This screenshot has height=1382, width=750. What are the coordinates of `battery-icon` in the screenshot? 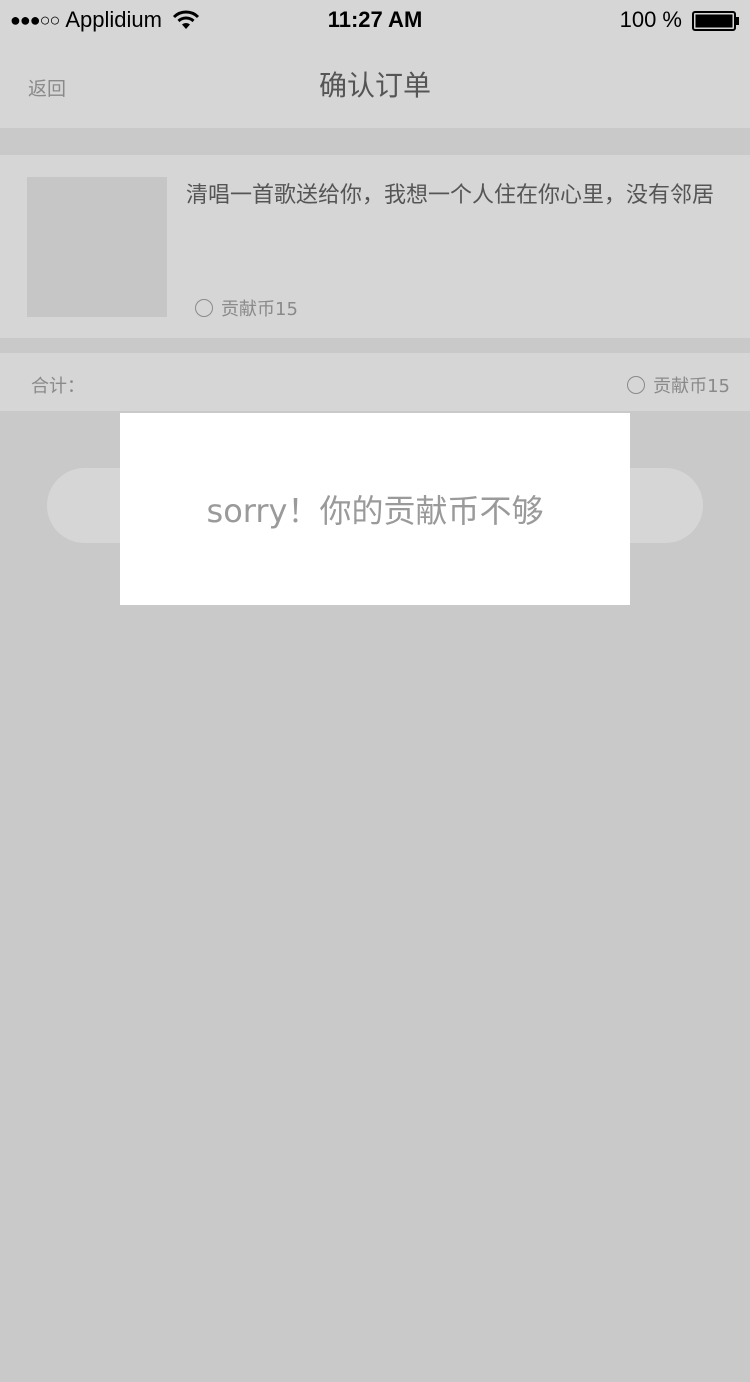 It's located at (716, 20).